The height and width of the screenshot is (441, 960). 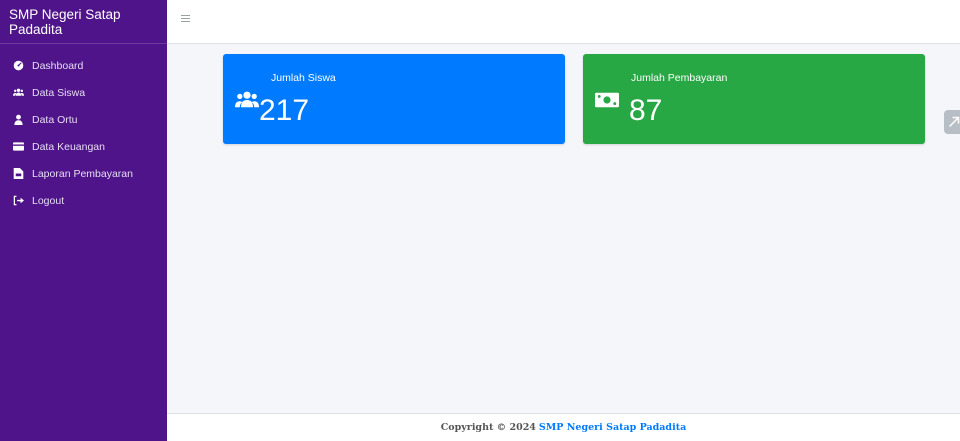 What do you see at coordinates (58, 65) in the screenshot?
I see `sidebar-item-label: Dashboard` at bounding box center [58, 65].